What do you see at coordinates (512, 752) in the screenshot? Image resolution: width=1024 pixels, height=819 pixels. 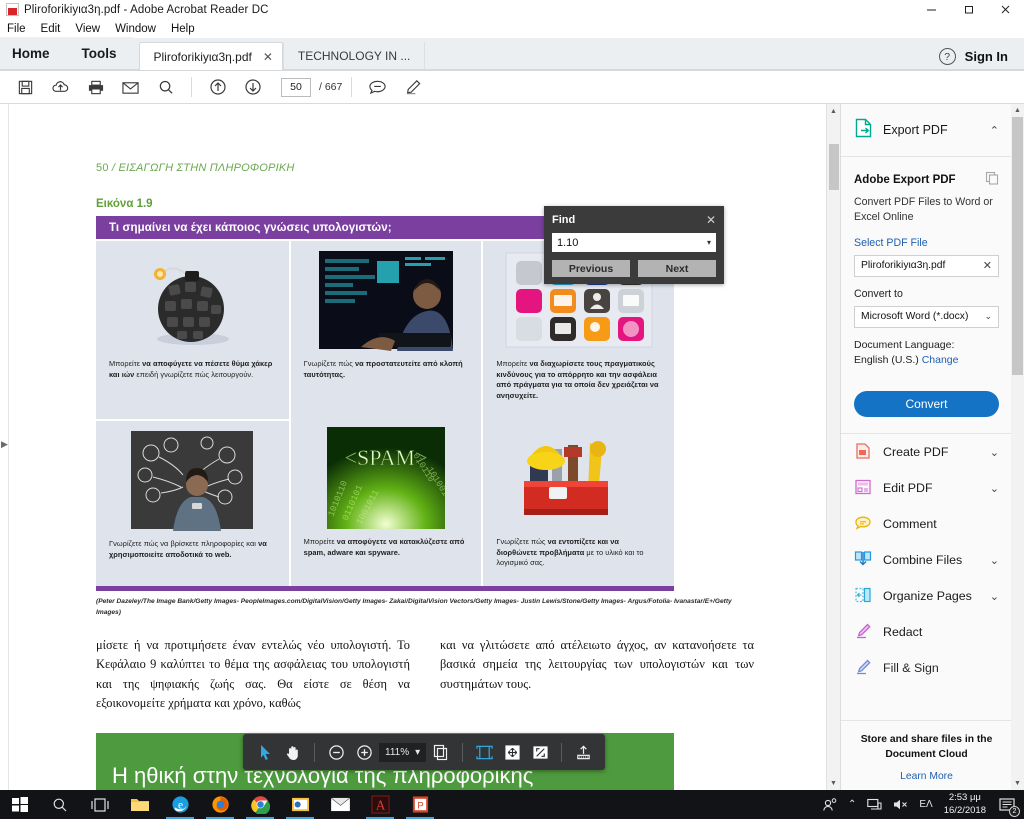 I see `fit-page-icon` at bounding box center [512, 752].